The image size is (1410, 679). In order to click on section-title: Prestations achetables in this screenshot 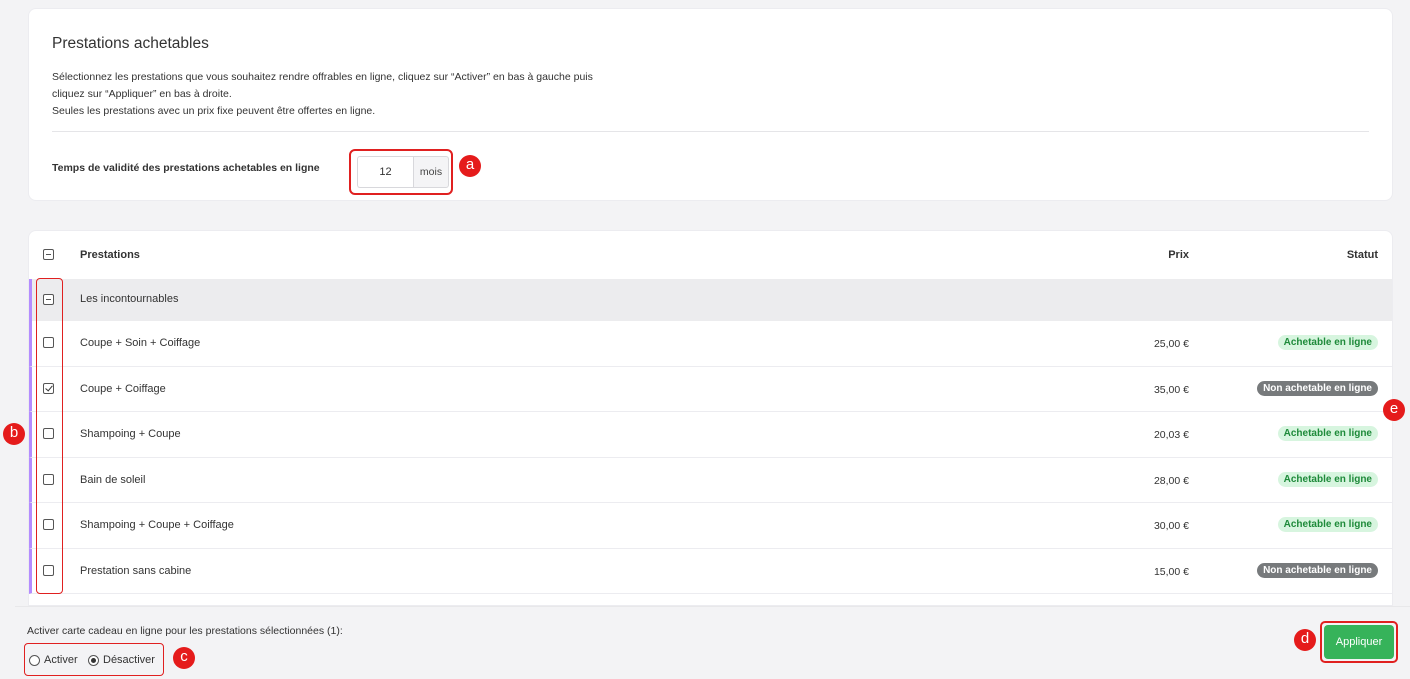, I will do `click(130, 43)`.